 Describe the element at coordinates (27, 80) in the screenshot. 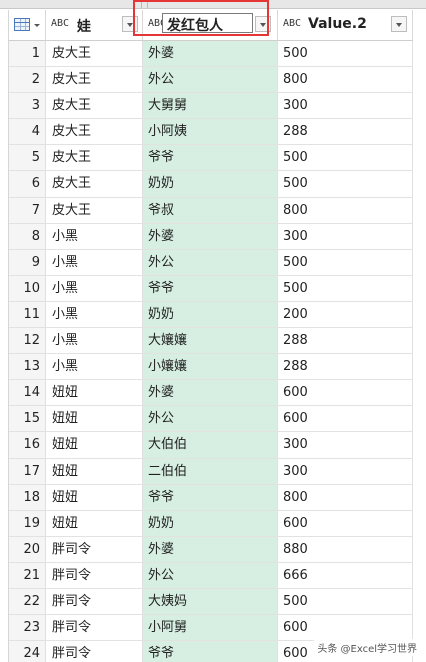

I see `row-index: 2` at that location.